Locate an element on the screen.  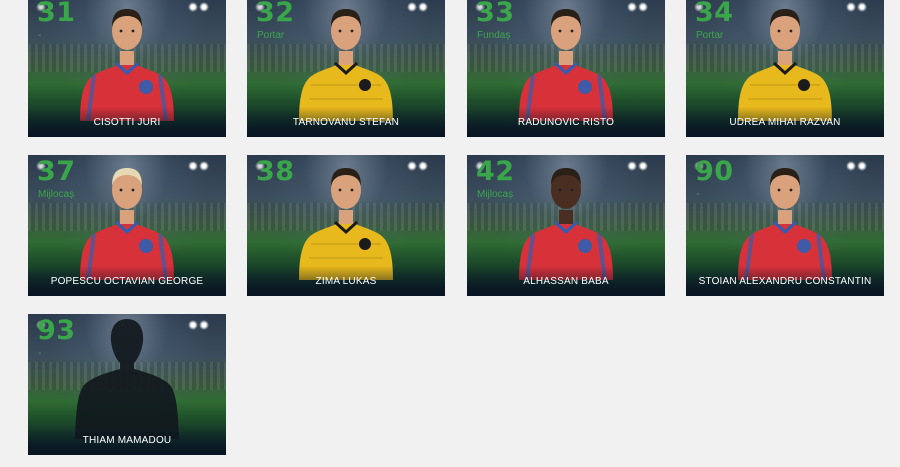
player-card: 42 Mijlocaș ALHASSAN BABA is located at coordinates (566, 225).